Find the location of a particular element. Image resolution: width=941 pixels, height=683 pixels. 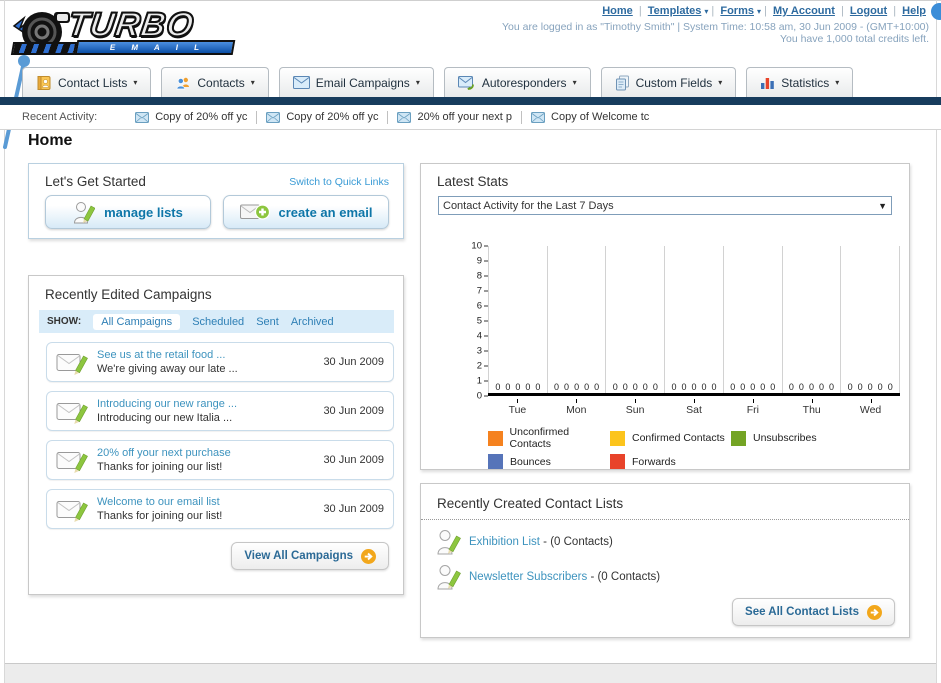

x-axis-label: Fri is located at coordinates (752, 407).